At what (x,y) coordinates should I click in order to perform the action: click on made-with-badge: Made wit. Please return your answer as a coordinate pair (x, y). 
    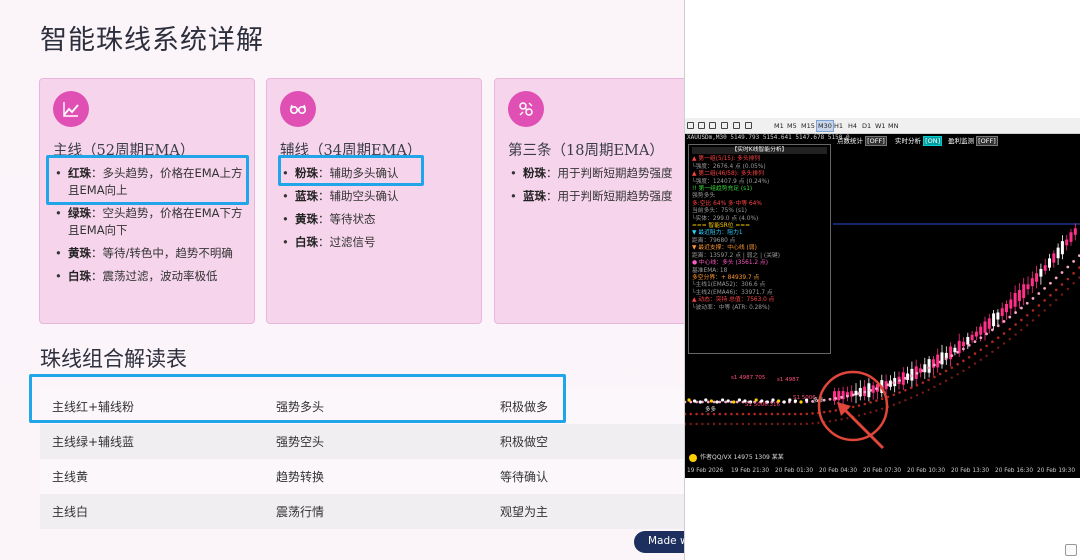
    Looking at the image, I should click on (659, 542).